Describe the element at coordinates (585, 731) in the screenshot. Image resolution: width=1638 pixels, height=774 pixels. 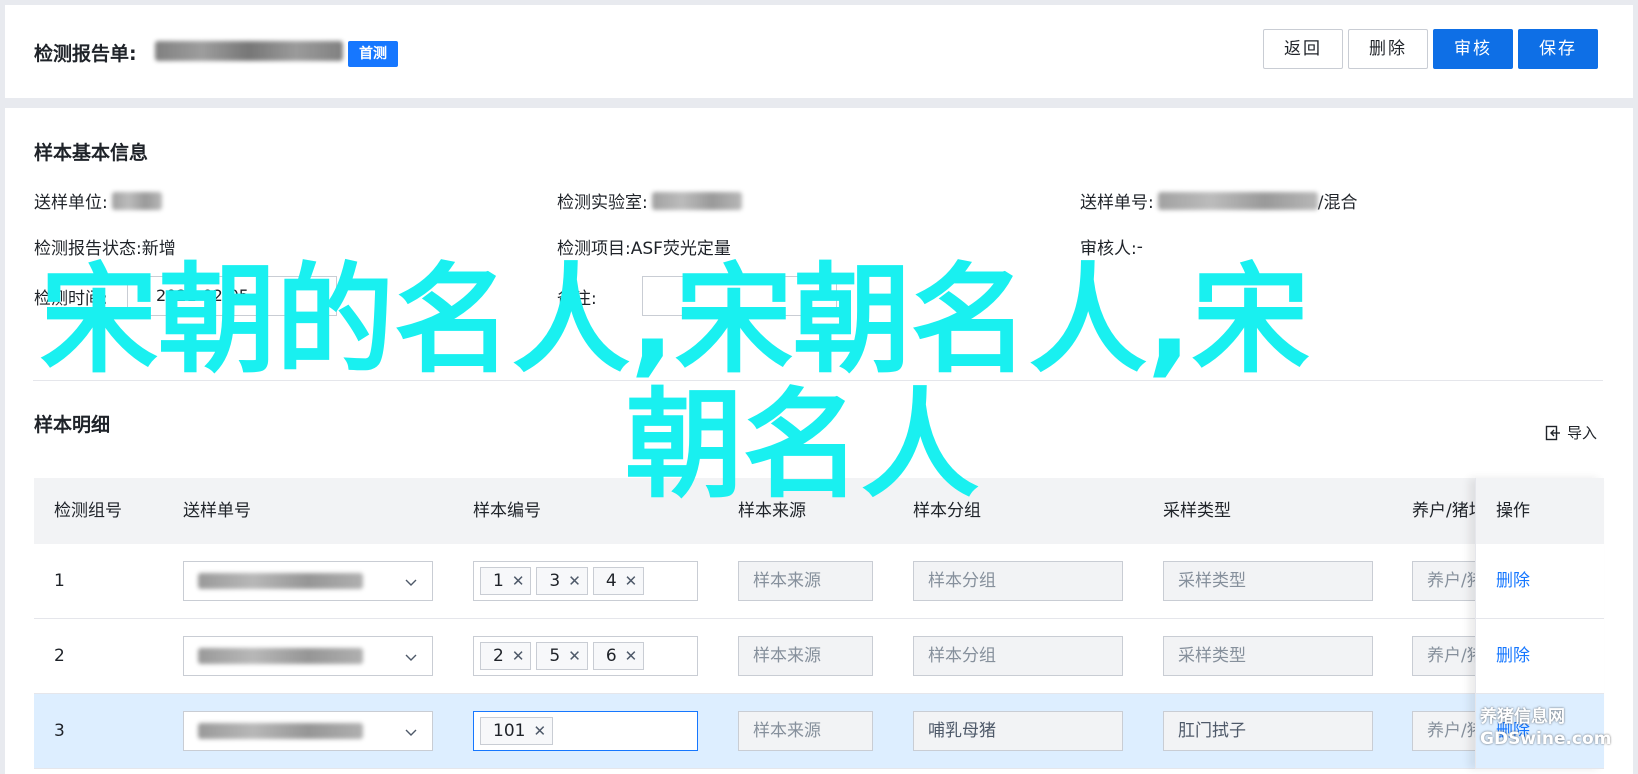
I see `sample-no-input: 101 ✕` at that location.